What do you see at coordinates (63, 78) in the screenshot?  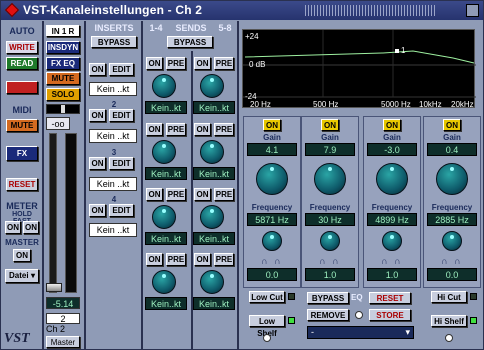 I see `mute-button: MUTE` at bounding box center [63, 78].